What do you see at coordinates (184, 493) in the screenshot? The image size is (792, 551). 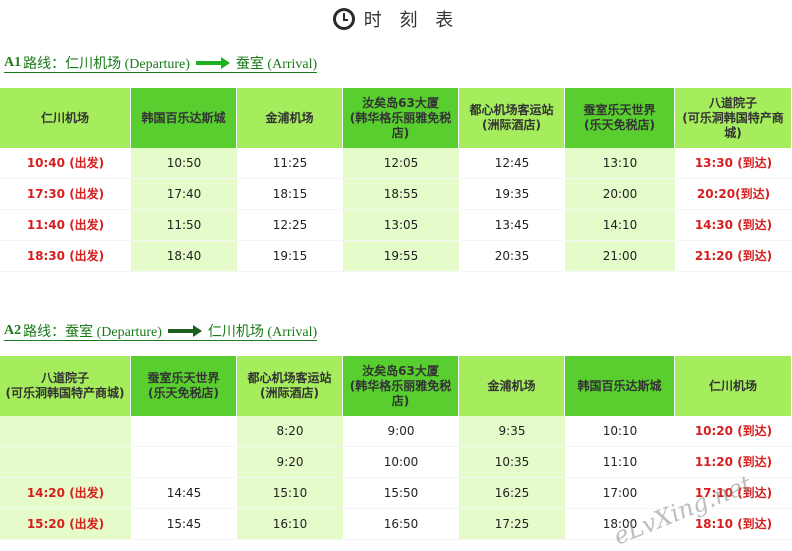 I see `stop-time: 14:45` at bounding box center [184, 493].